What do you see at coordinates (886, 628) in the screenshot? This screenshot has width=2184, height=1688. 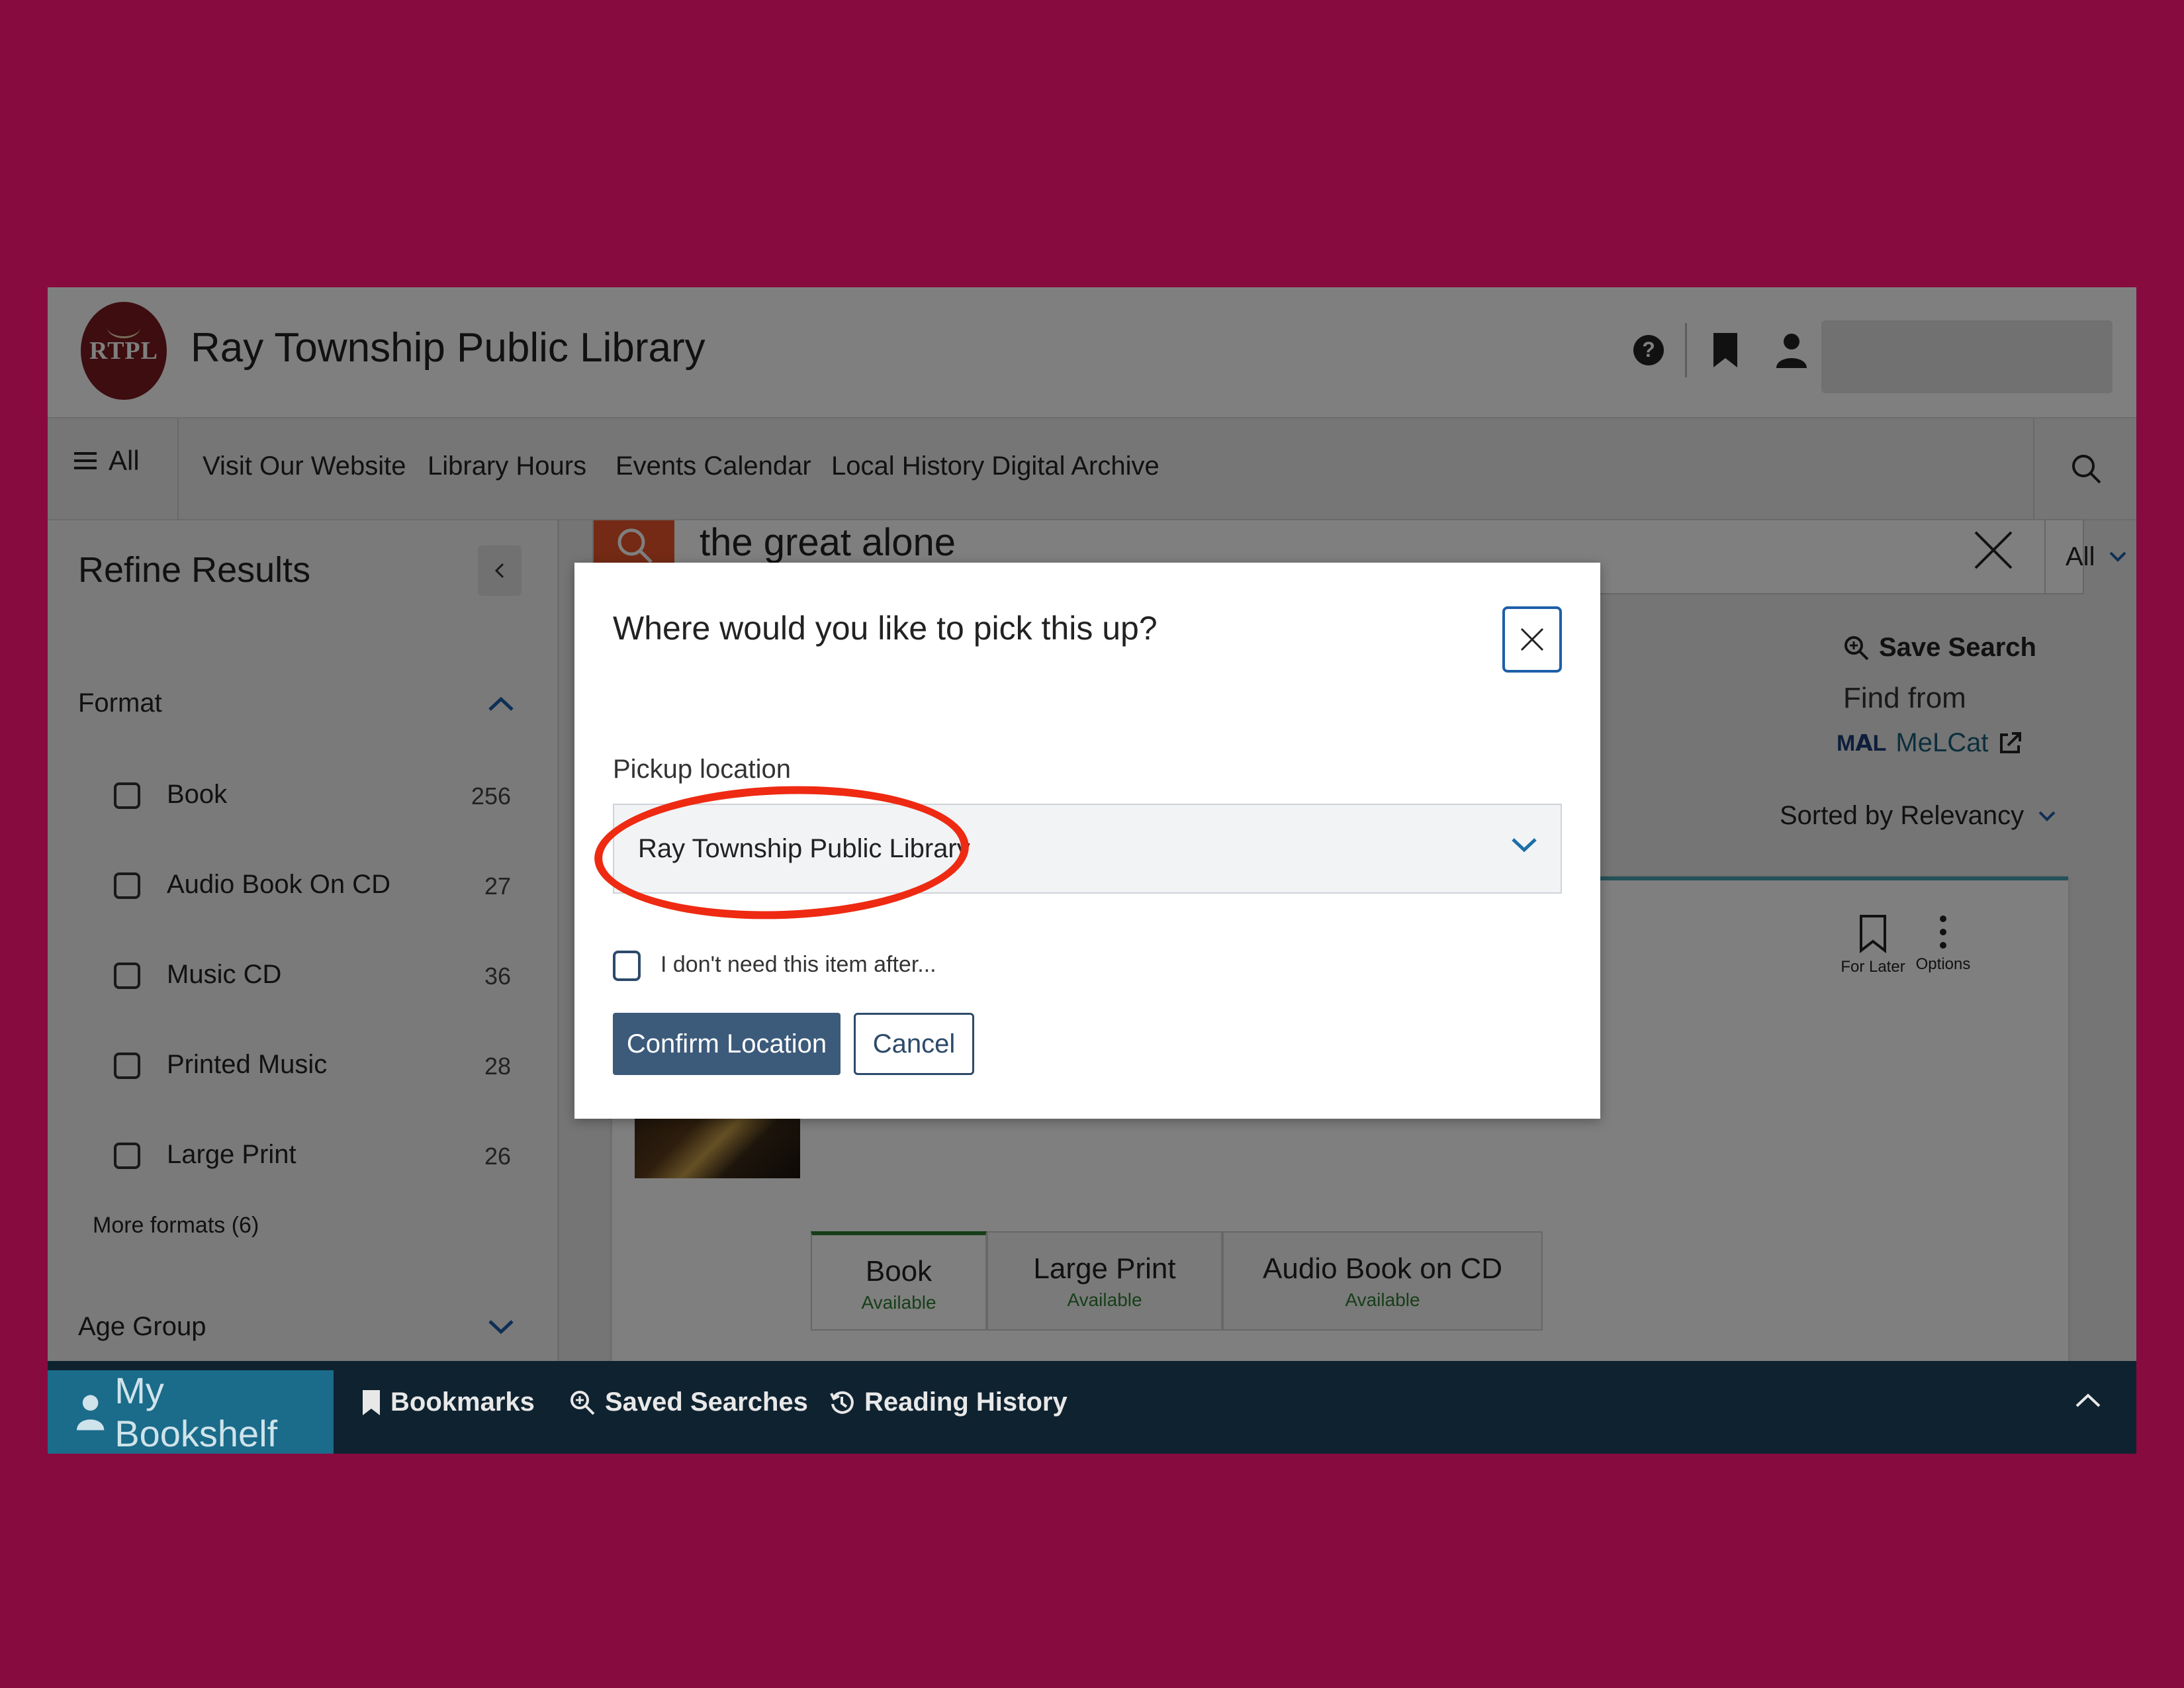 I see `dialog-title: Where would you like to pick this up?` at bounding box center [886, 628].